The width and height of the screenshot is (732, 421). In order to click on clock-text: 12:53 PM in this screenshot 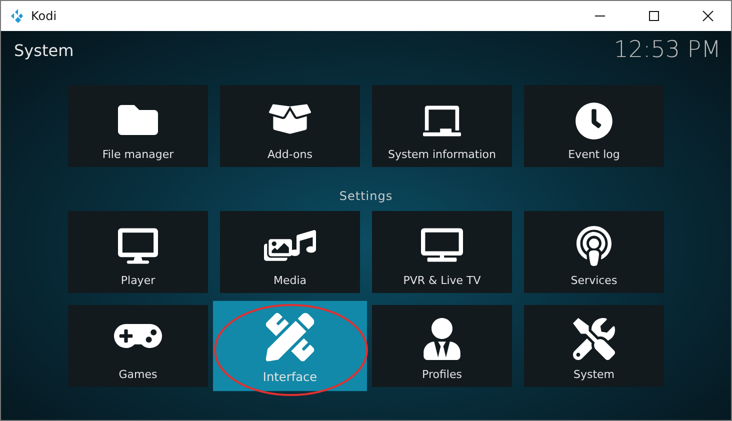, I will do `click(667, 50)`.